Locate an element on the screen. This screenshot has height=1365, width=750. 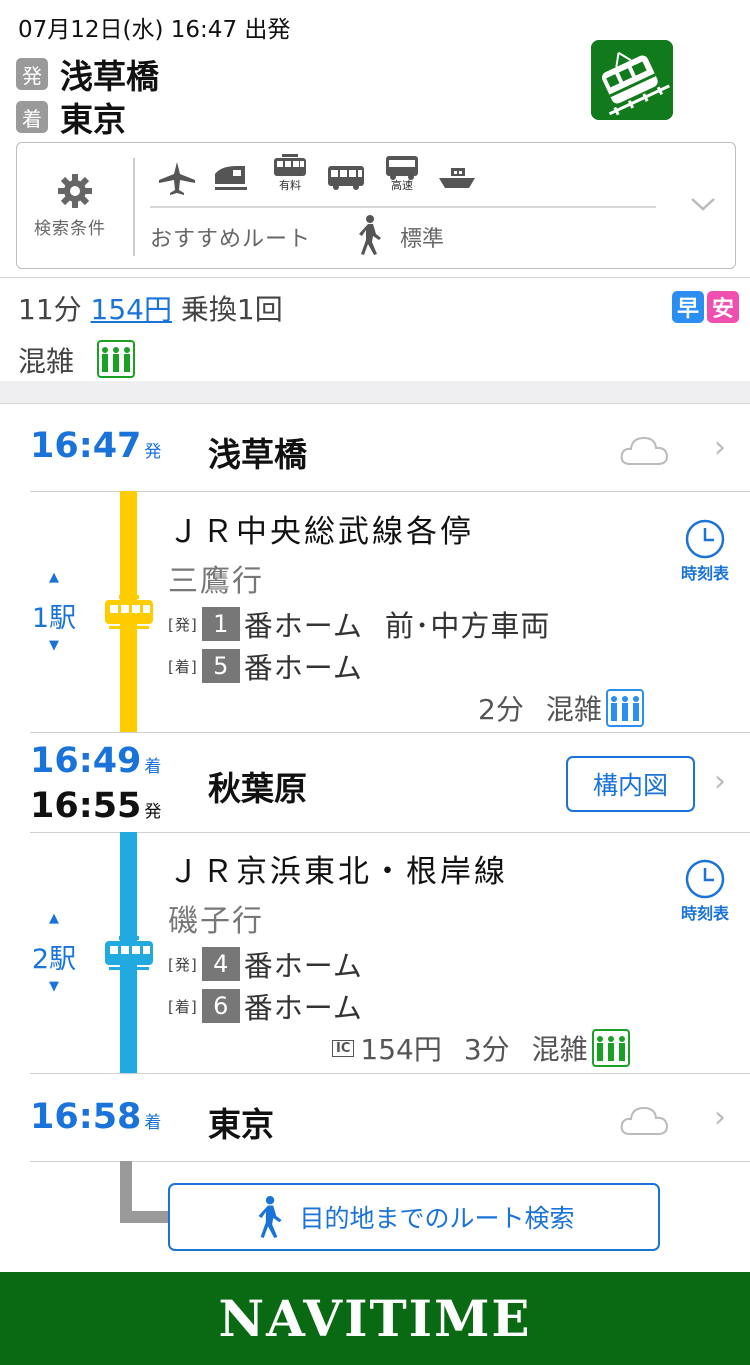
mode-limited-express: 有料 is located at coordinates (290, 173).